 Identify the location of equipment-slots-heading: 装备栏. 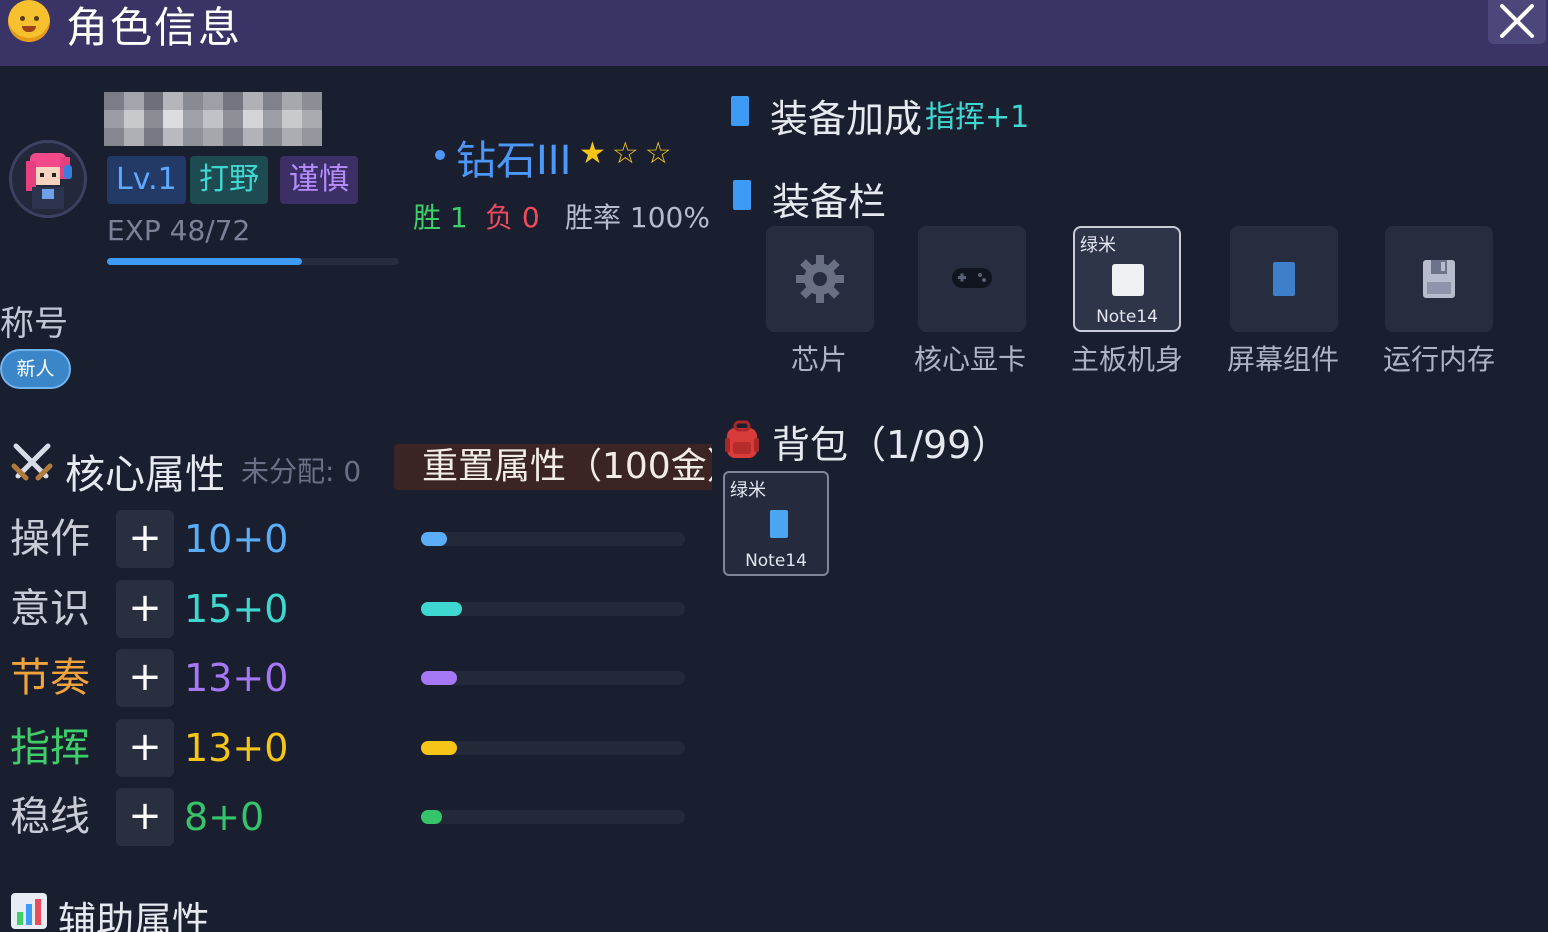
(829, 202).